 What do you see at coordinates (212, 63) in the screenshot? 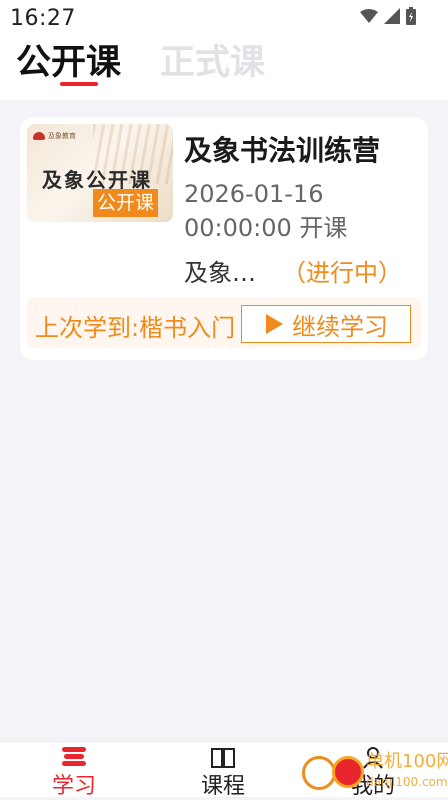
I see `tab-formal-course: 正式课` at bounding box center [212, 63].